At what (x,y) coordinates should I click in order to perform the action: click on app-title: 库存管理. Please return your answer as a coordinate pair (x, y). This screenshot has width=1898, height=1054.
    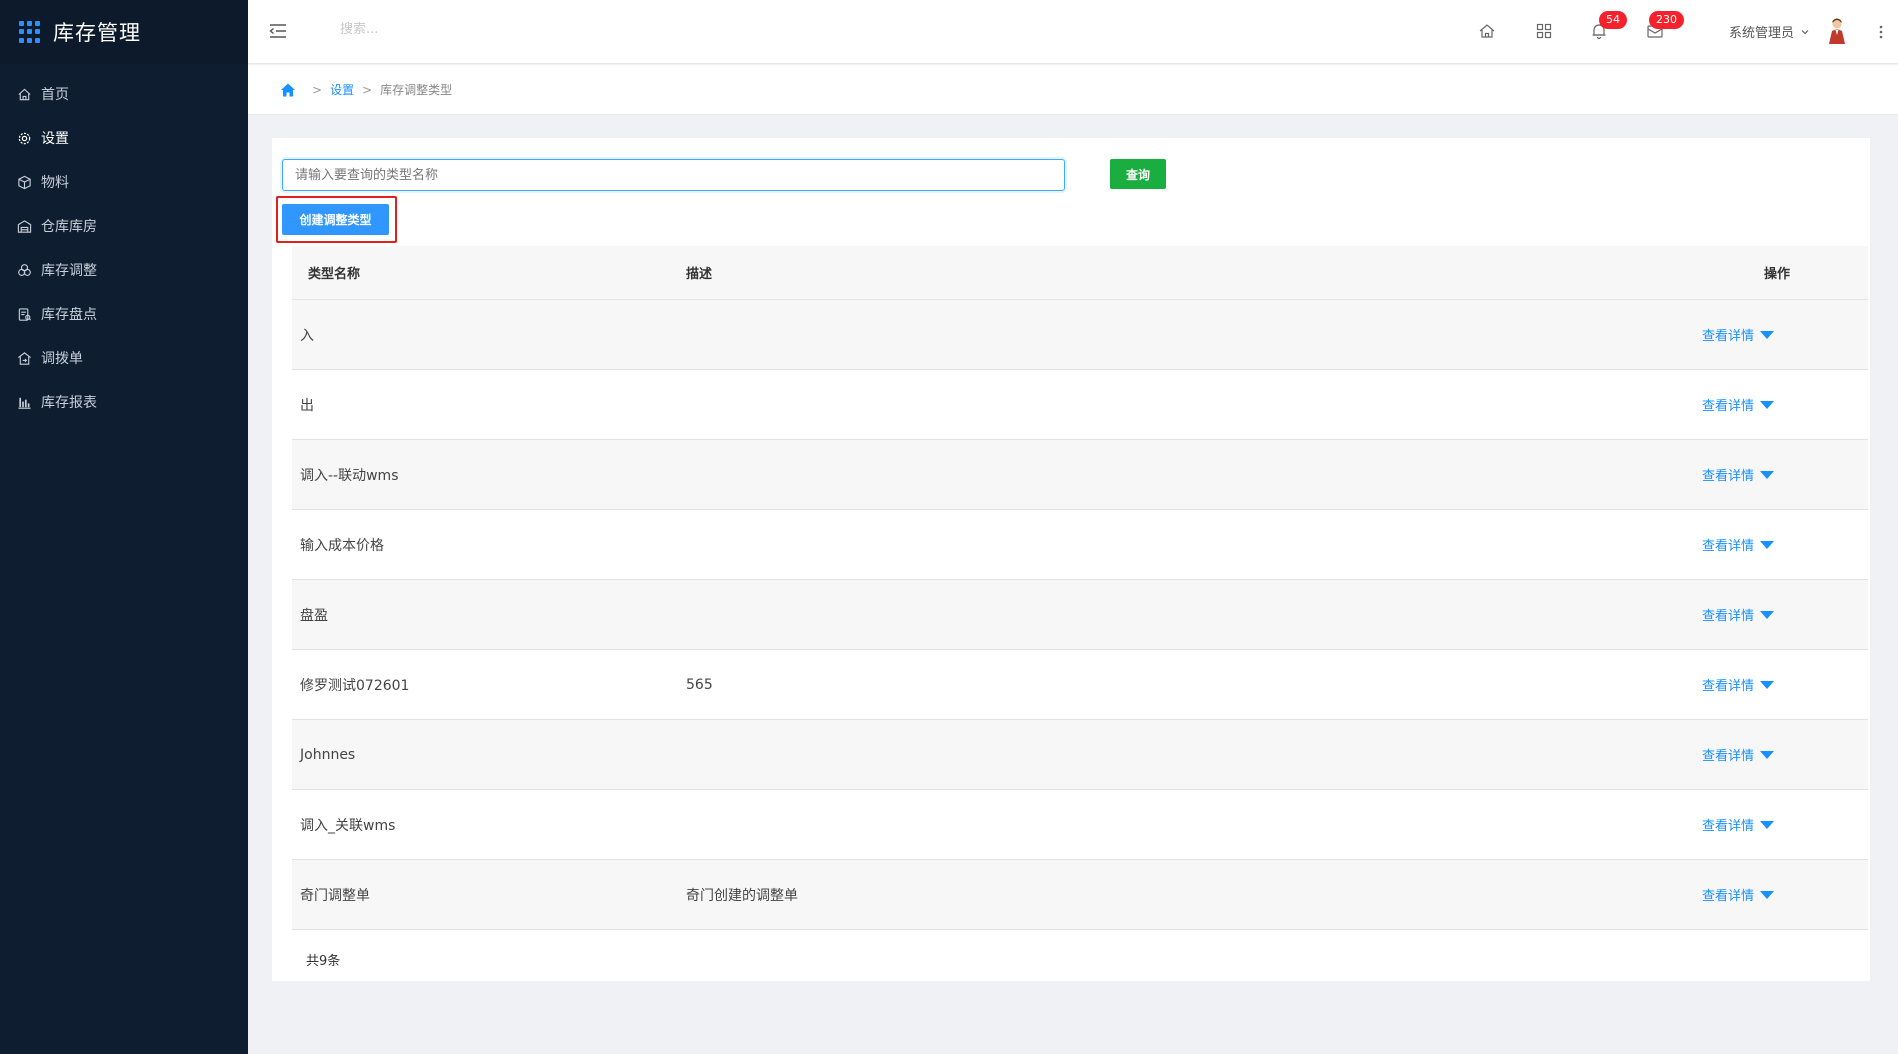
    Looking at the image, I should click on (97, 33).